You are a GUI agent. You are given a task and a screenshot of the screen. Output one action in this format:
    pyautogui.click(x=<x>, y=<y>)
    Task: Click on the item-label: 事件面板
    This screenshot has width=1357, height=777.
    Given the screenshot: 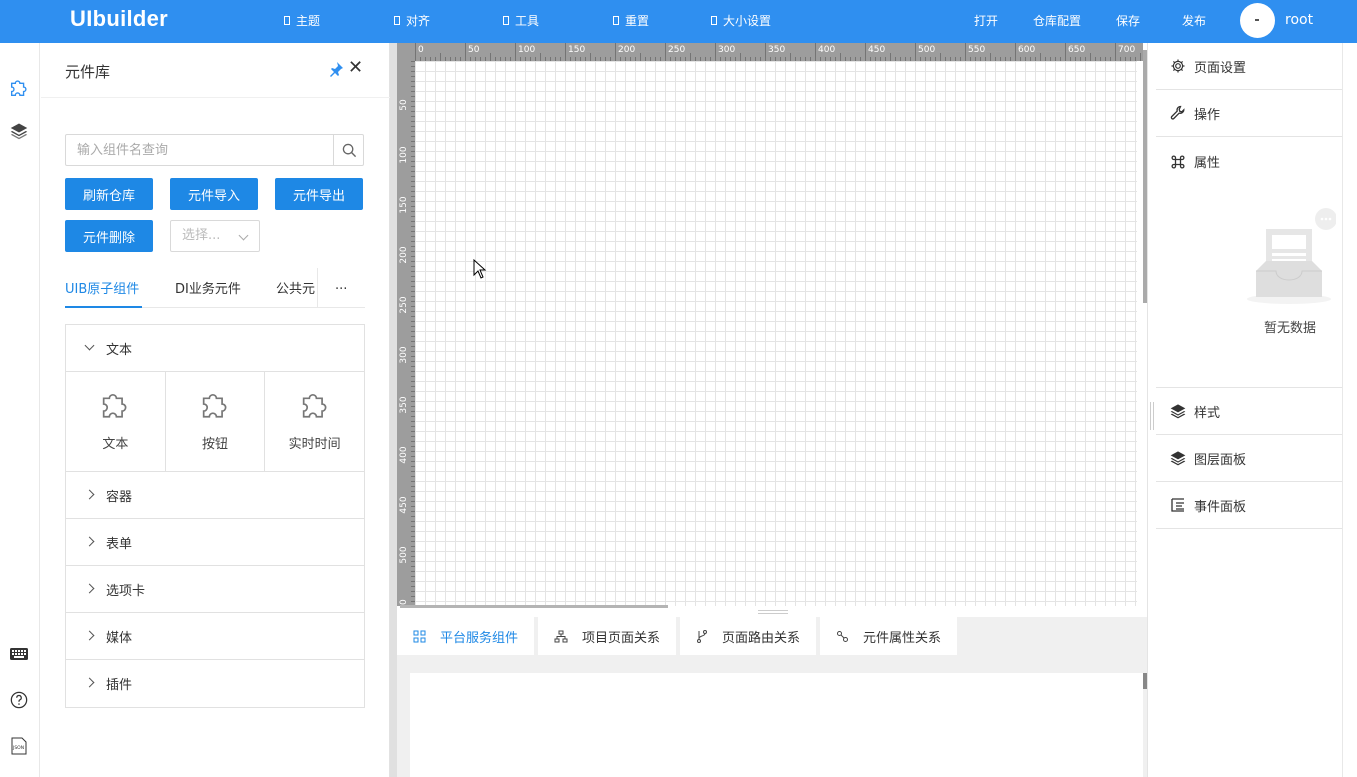 What is the action you would take?
    pyautogui.click(x=1220, y=507)
    